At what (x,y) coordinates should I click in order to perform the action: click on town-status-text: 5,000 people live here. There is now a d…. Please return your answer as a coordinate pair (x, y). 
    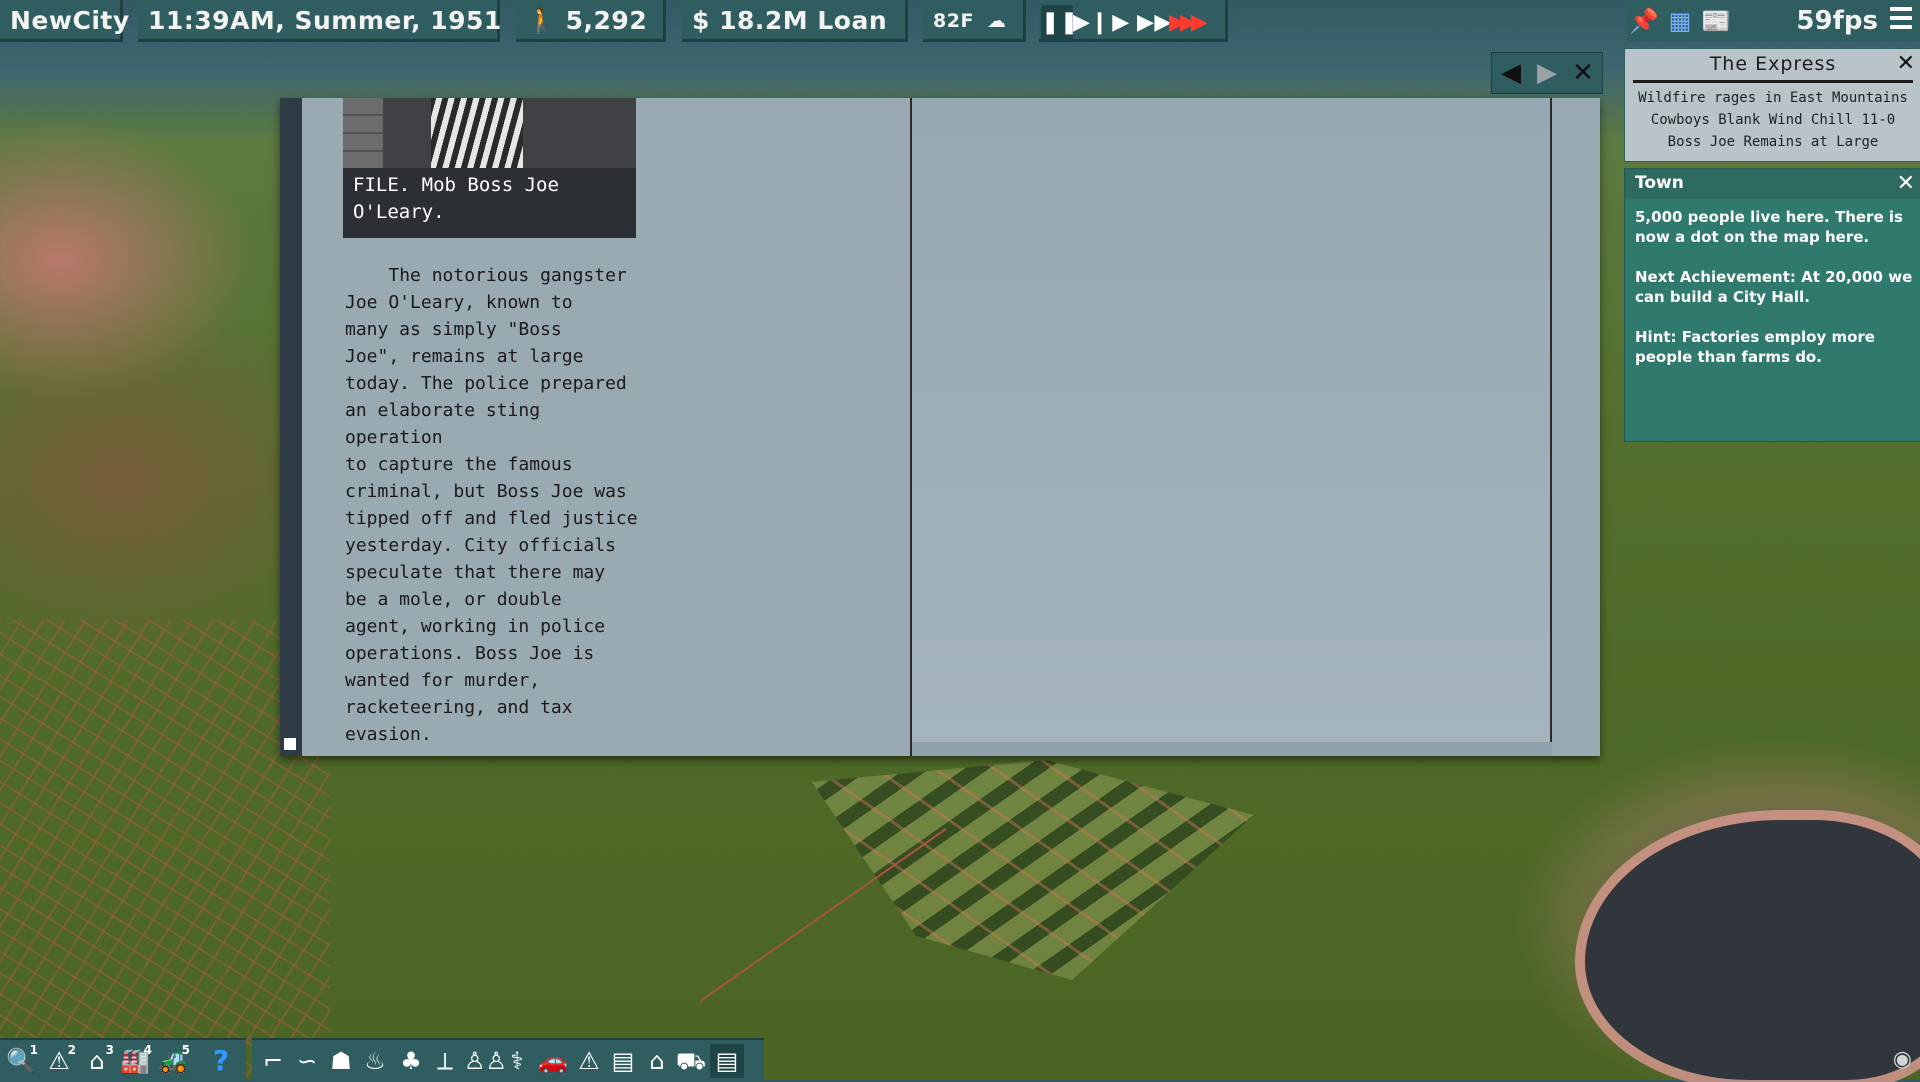
    Looking at the image, I should click on (1769, 227).